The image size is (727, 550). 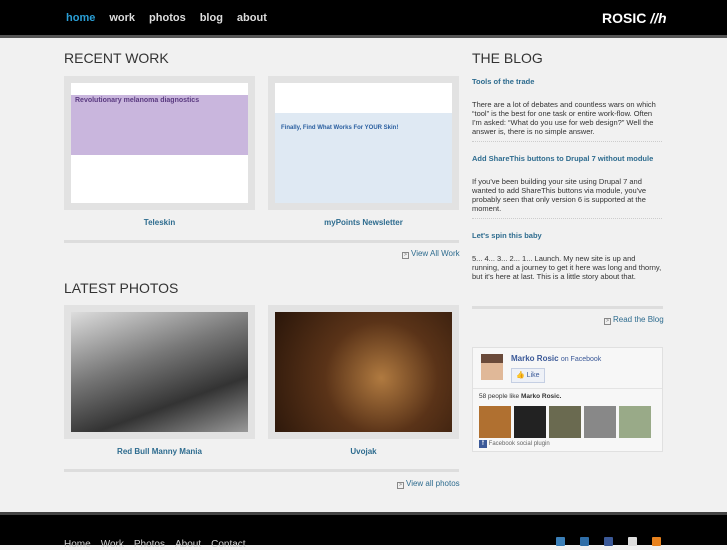 I want to click on main-nav: home work photos blog about, so click(x=166, y=18).